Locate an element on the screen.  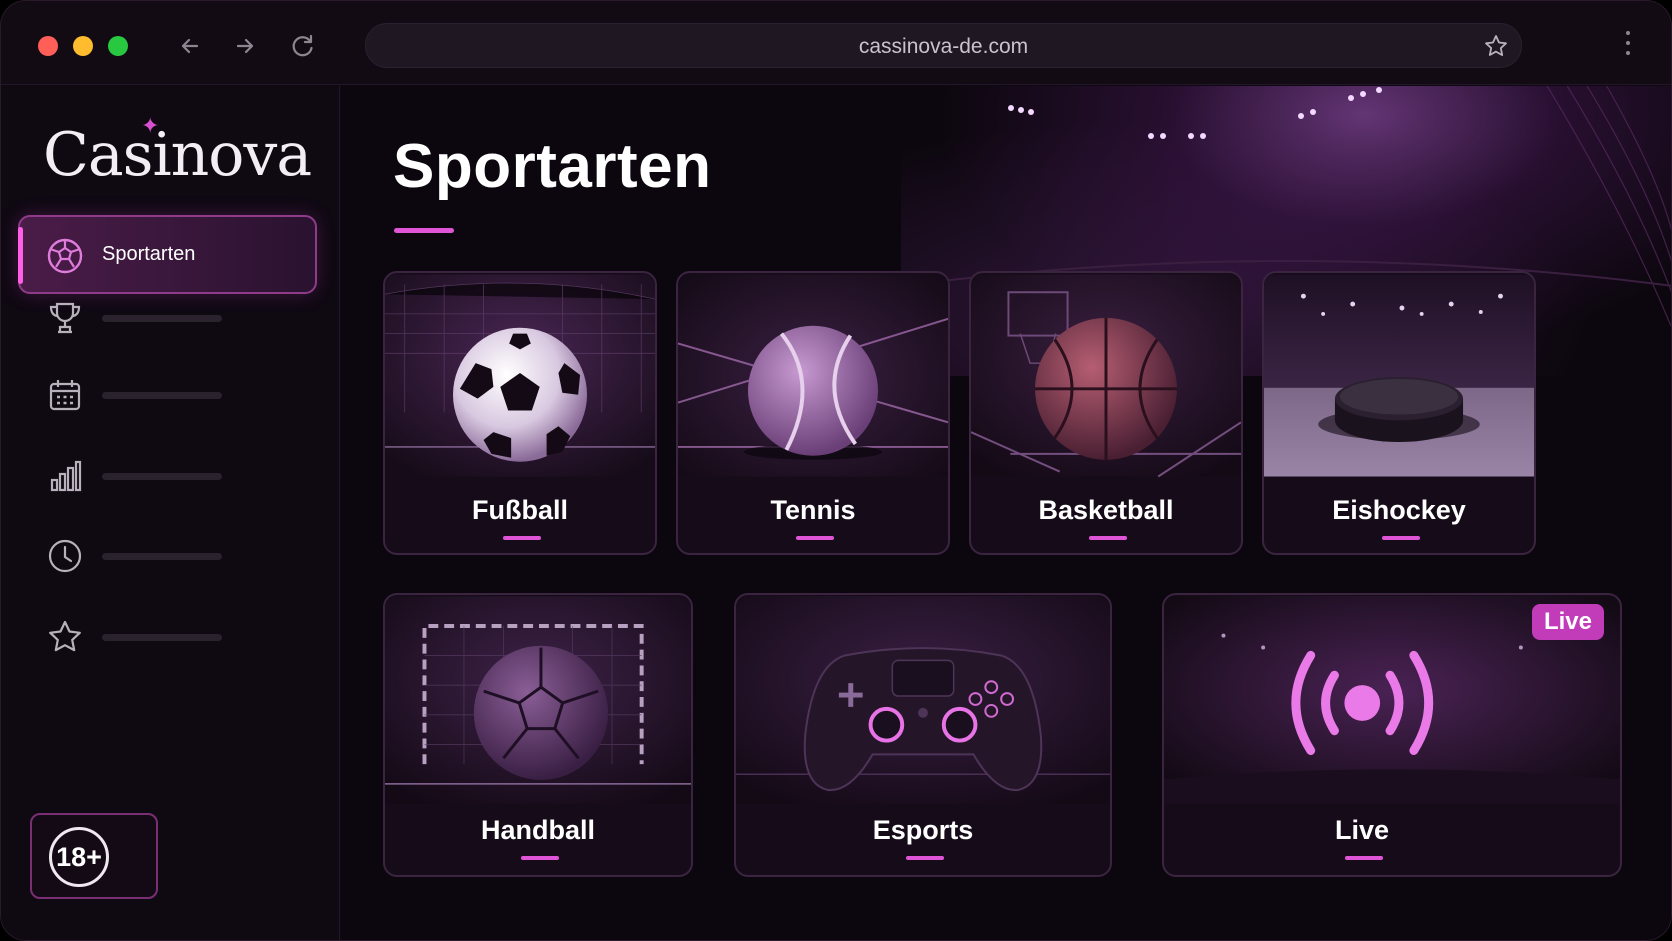
sidebar-item-sportarten: Sportarten is located at coordinates (167, 254).